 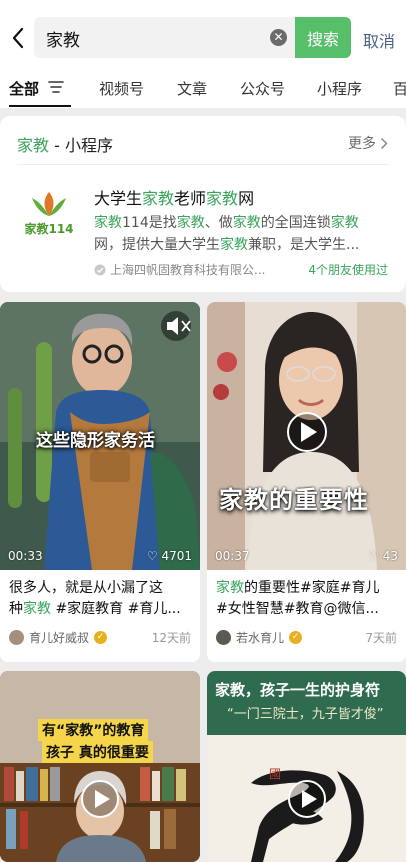 I want to click on video-overlay-text: 家教，孩子一生的护身符, so click(x=298, y=690).